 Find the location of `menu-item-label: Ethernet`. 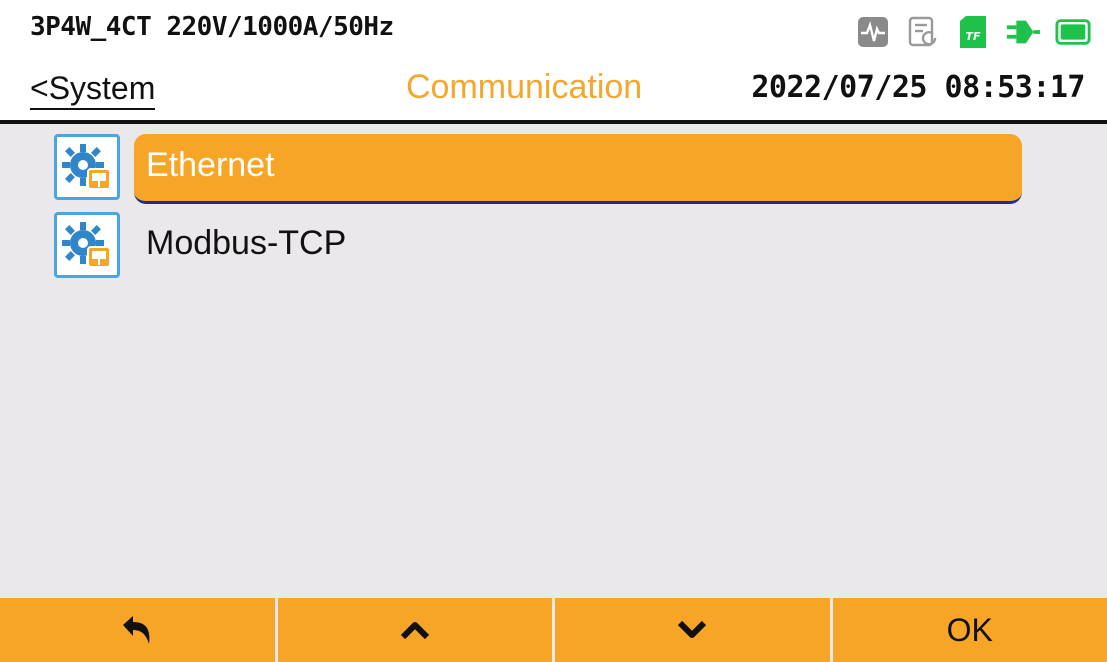

menu-item-label: Ethernet is located at coordinates (210, 165).